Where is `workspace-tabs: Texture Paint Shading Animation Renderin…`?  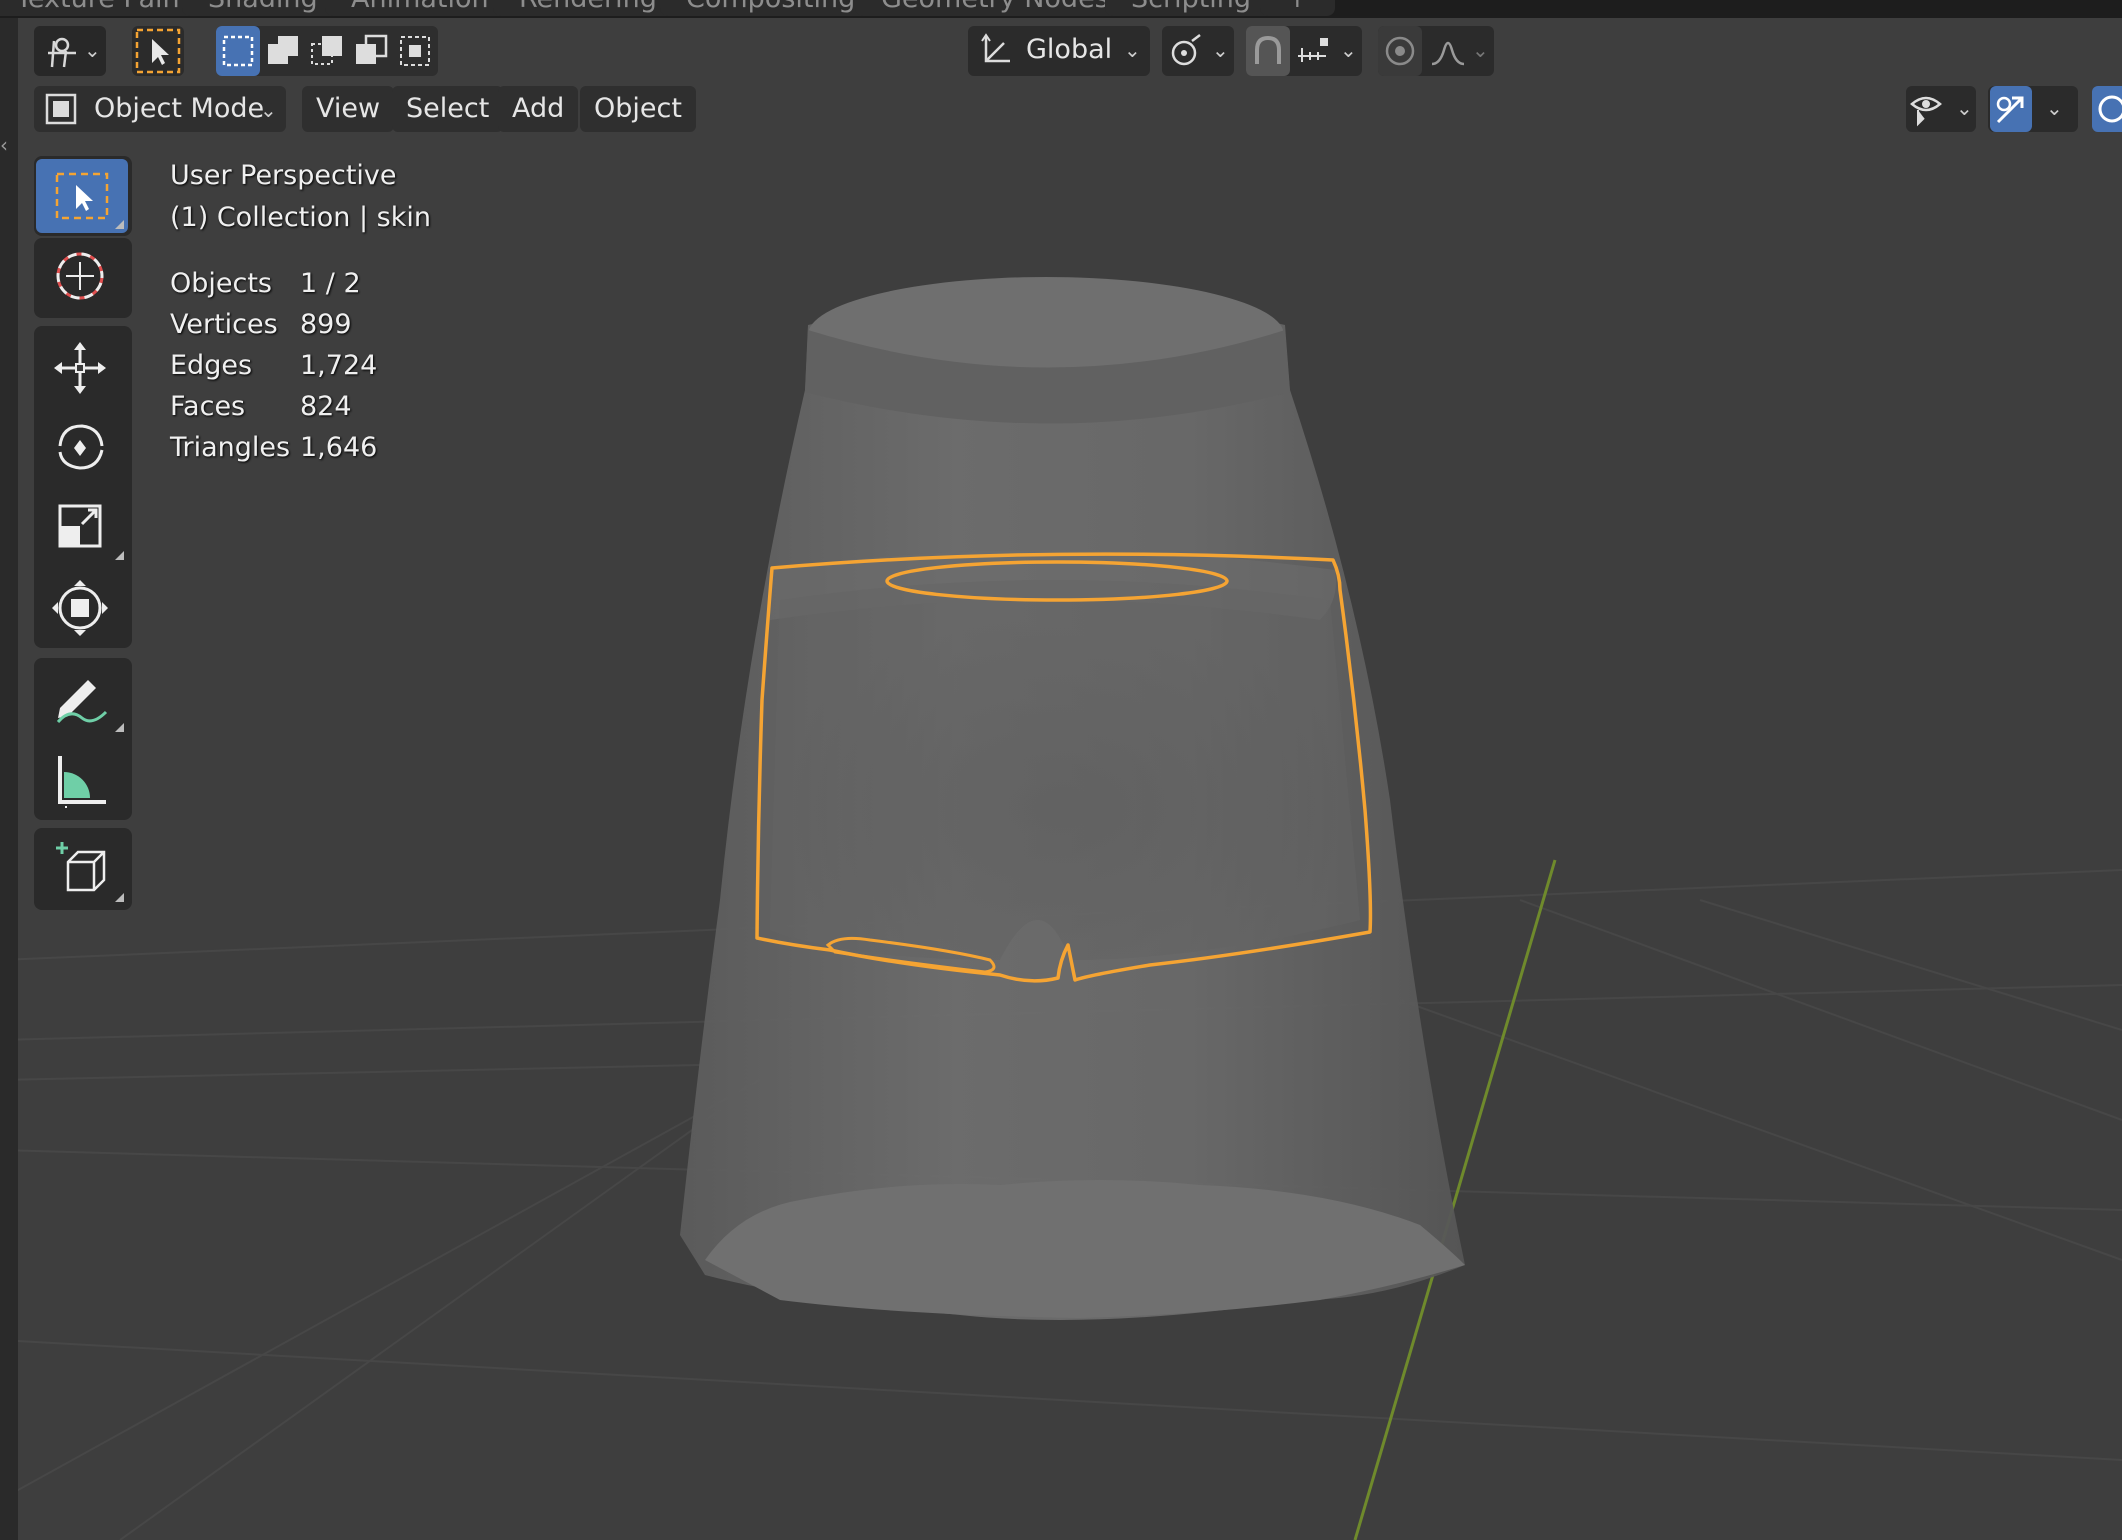
workspace-tabs: Texture Paint Shading Animation Renderin… is located at coordinates (1061, 9).